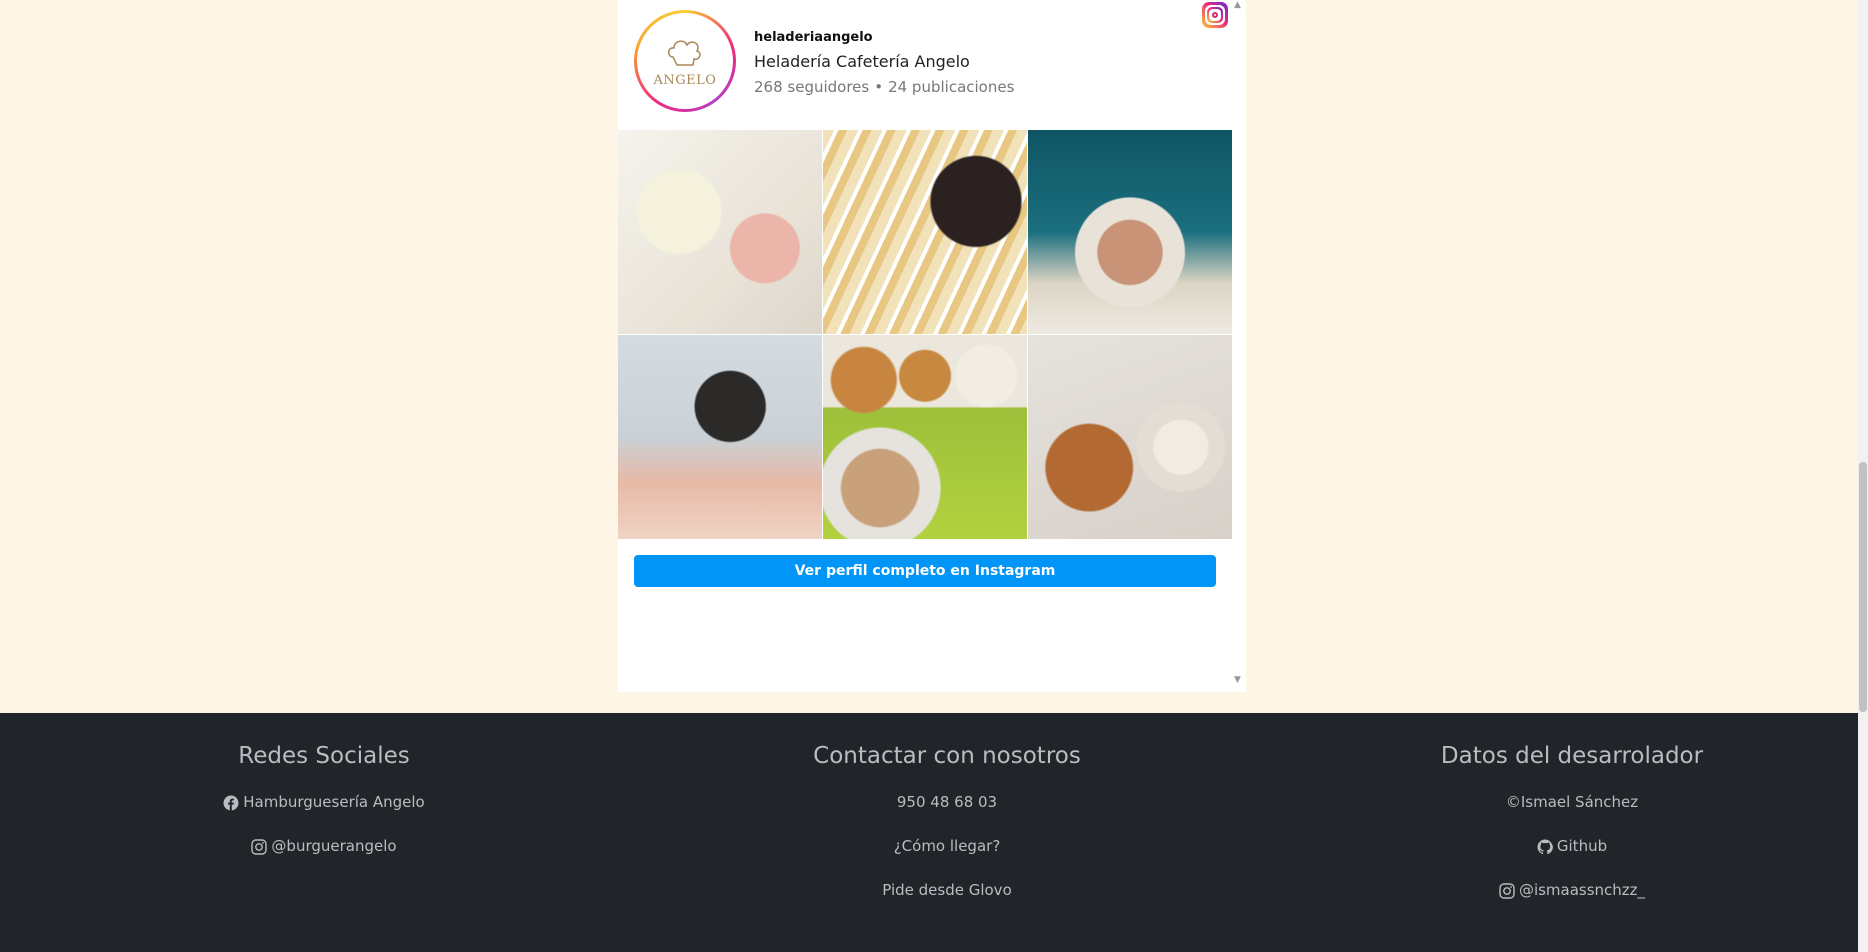 The image size is (1868, 952). What do you see at coordinates (813, 37) in the screenshot?
I see `profile-username: heladeriaangelo` at bounding box center [813, 37].